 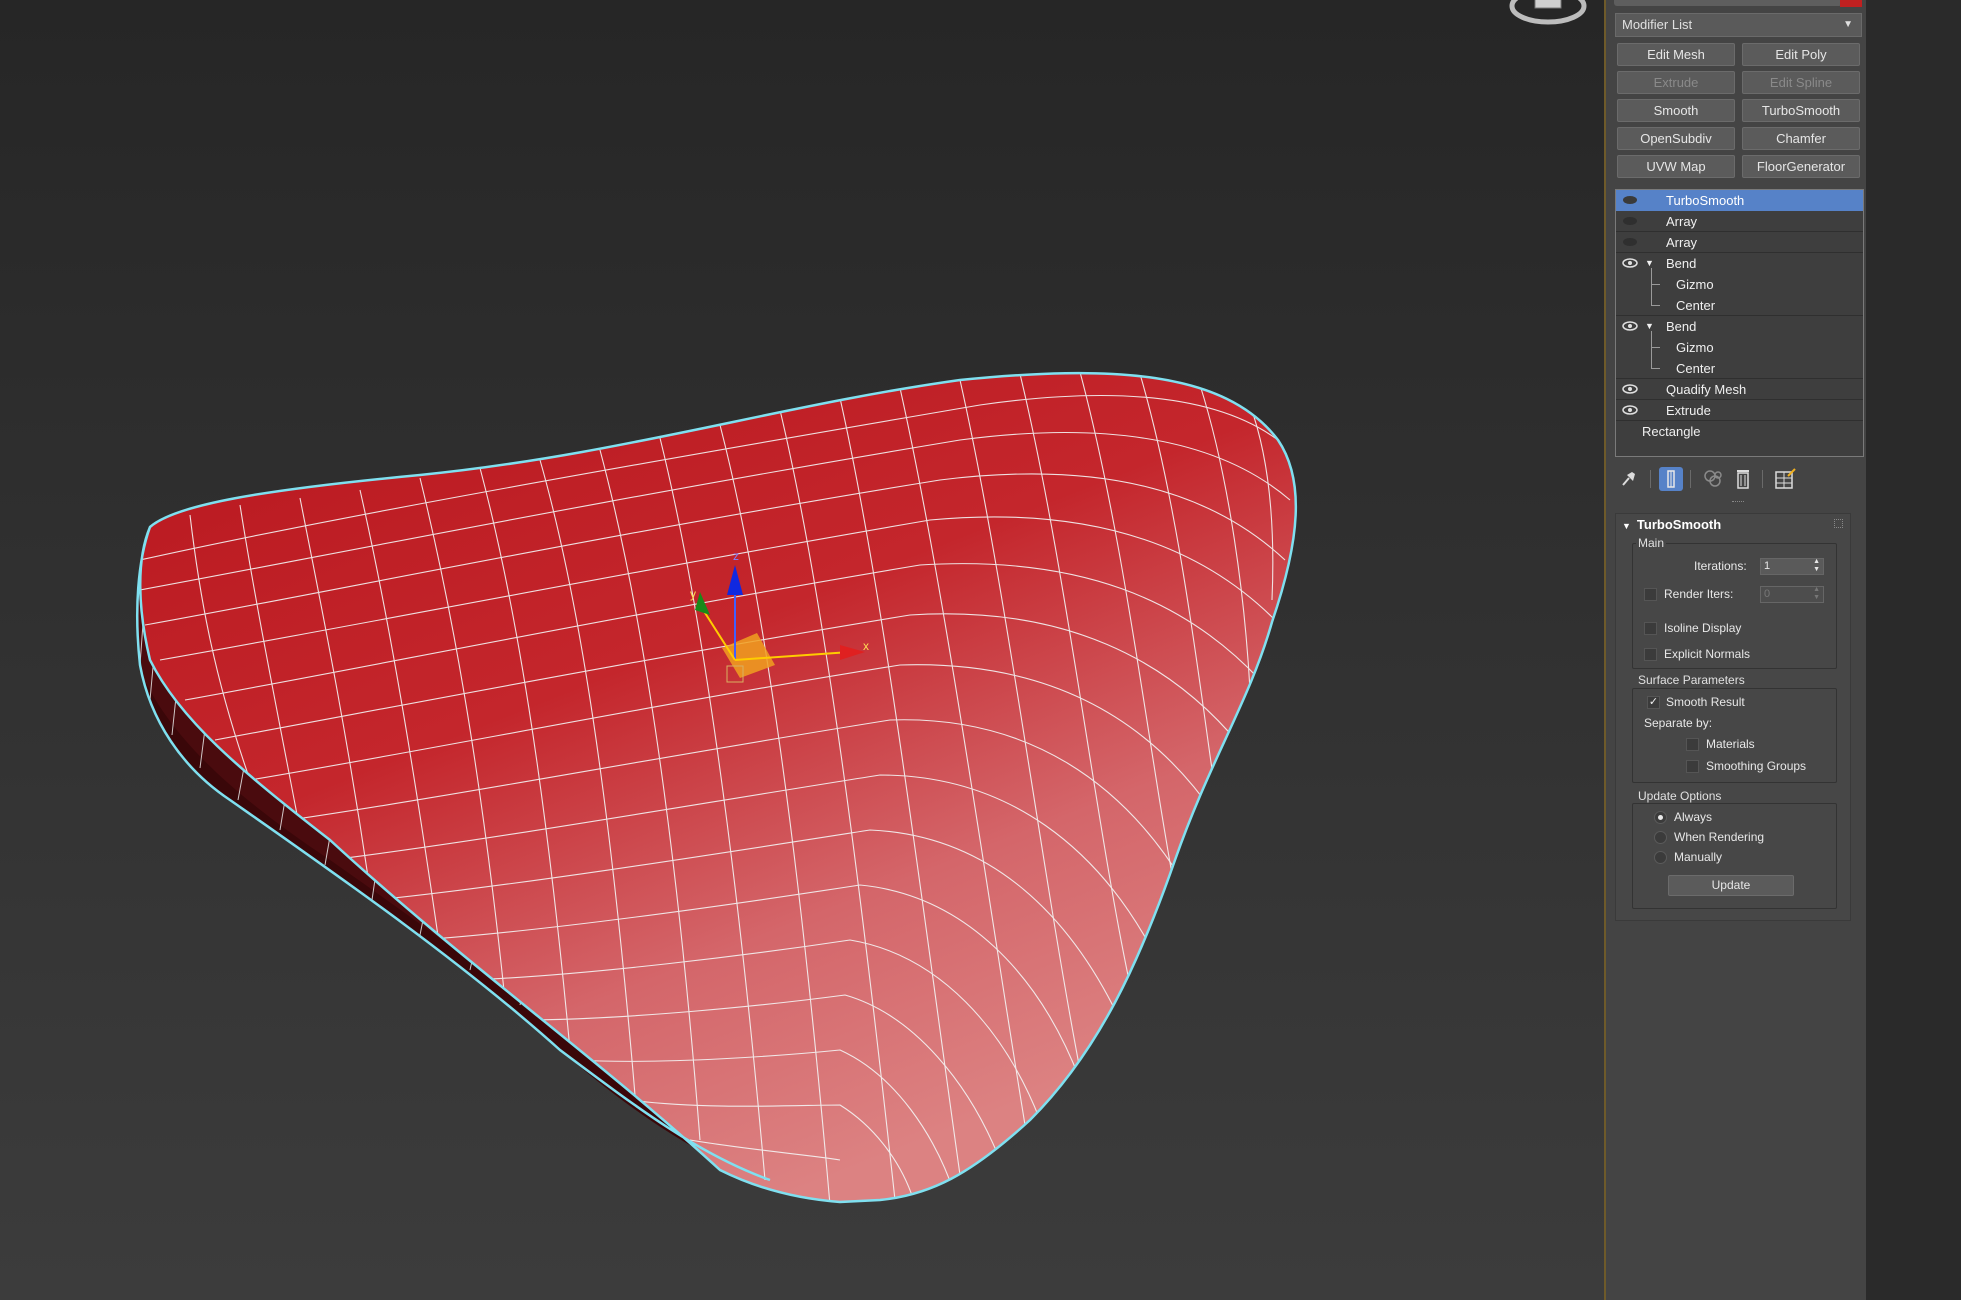 What do you see at coordinates (1792, 566) in the screenshot?
I see `iterations-spinner: 1 ▲ ▼` at bounding box center [1792, 566].